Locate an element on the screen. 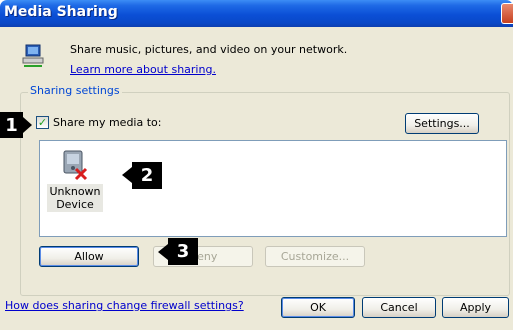  callout-1: 1 is located at coordinates (11, 125).